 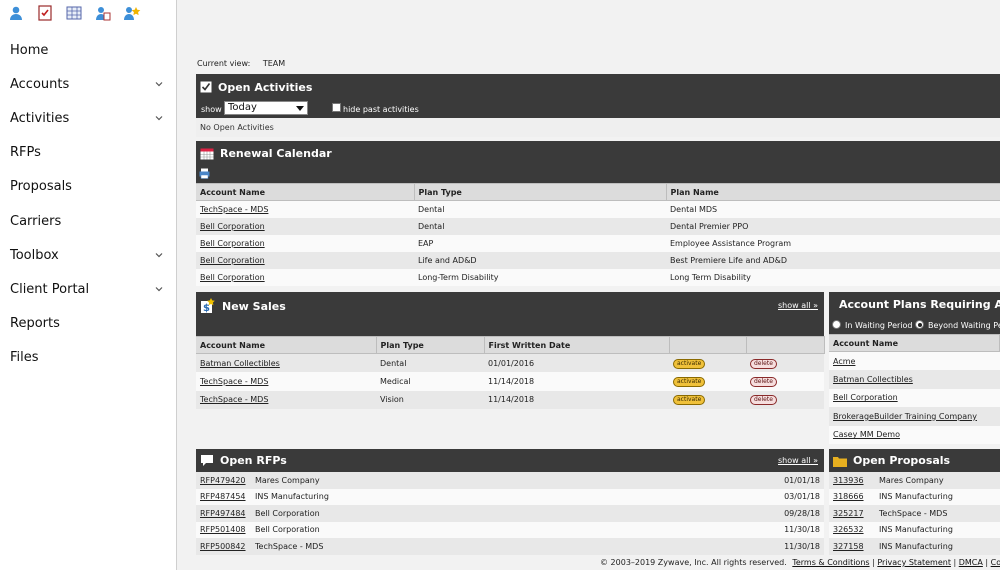 What do you see at coordinates (430, 399) in the screenshot?
I see `table-cell: Vision` at bounding box center [430, 399].